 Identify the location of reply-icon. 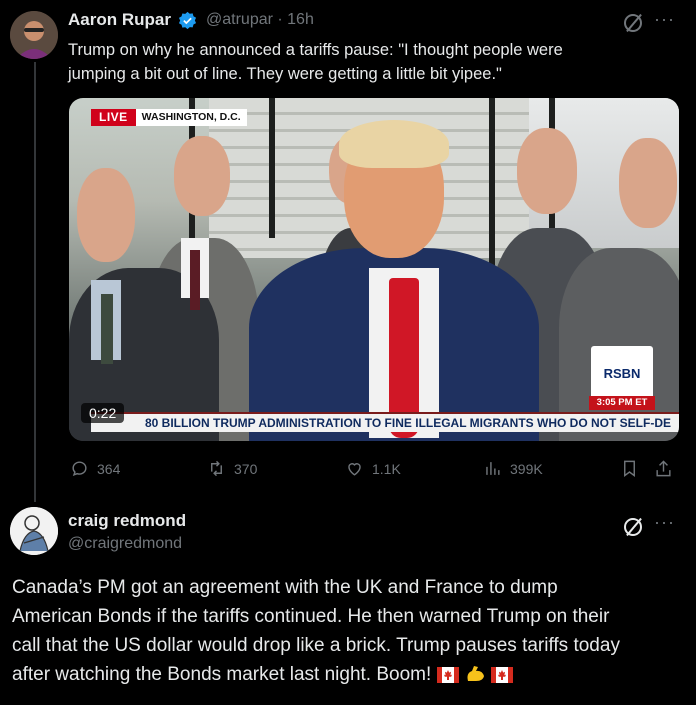
(79, 469).